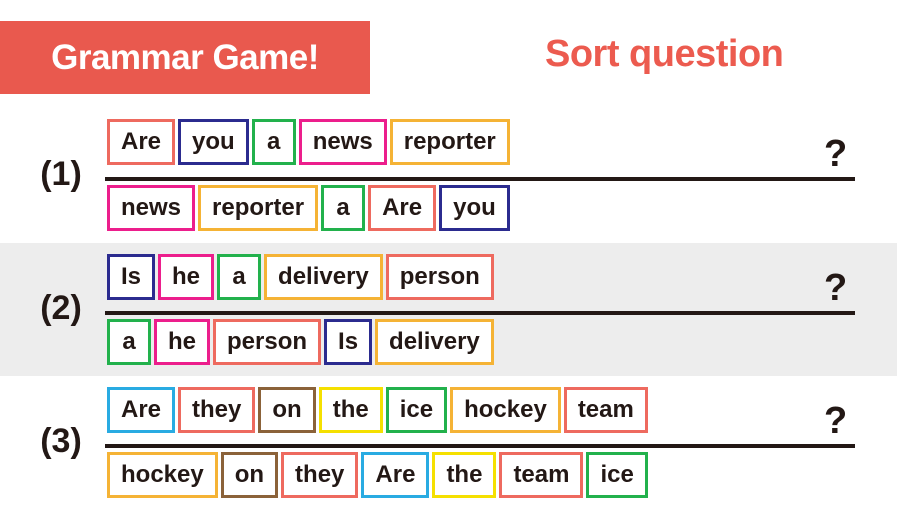 The image size is (897, 509). Describe the element at coordinates (61, 441) in the screenshot. I see `question-number: (3)` at that location.